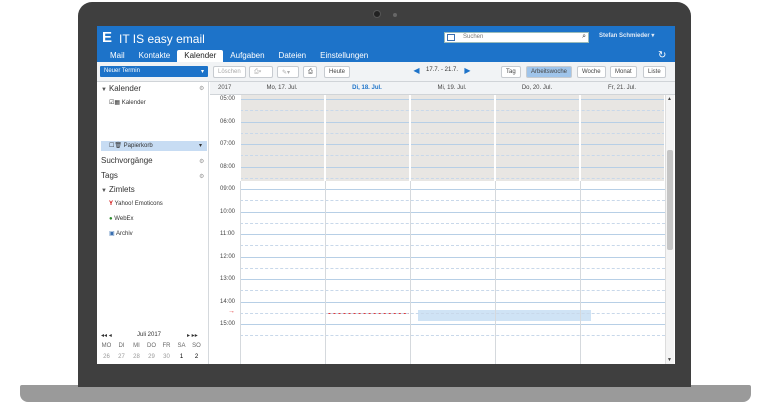  Describe the element at coordinates (516, 37) in the screenshot. I see `search-input: Suchen ⌕` at that location.